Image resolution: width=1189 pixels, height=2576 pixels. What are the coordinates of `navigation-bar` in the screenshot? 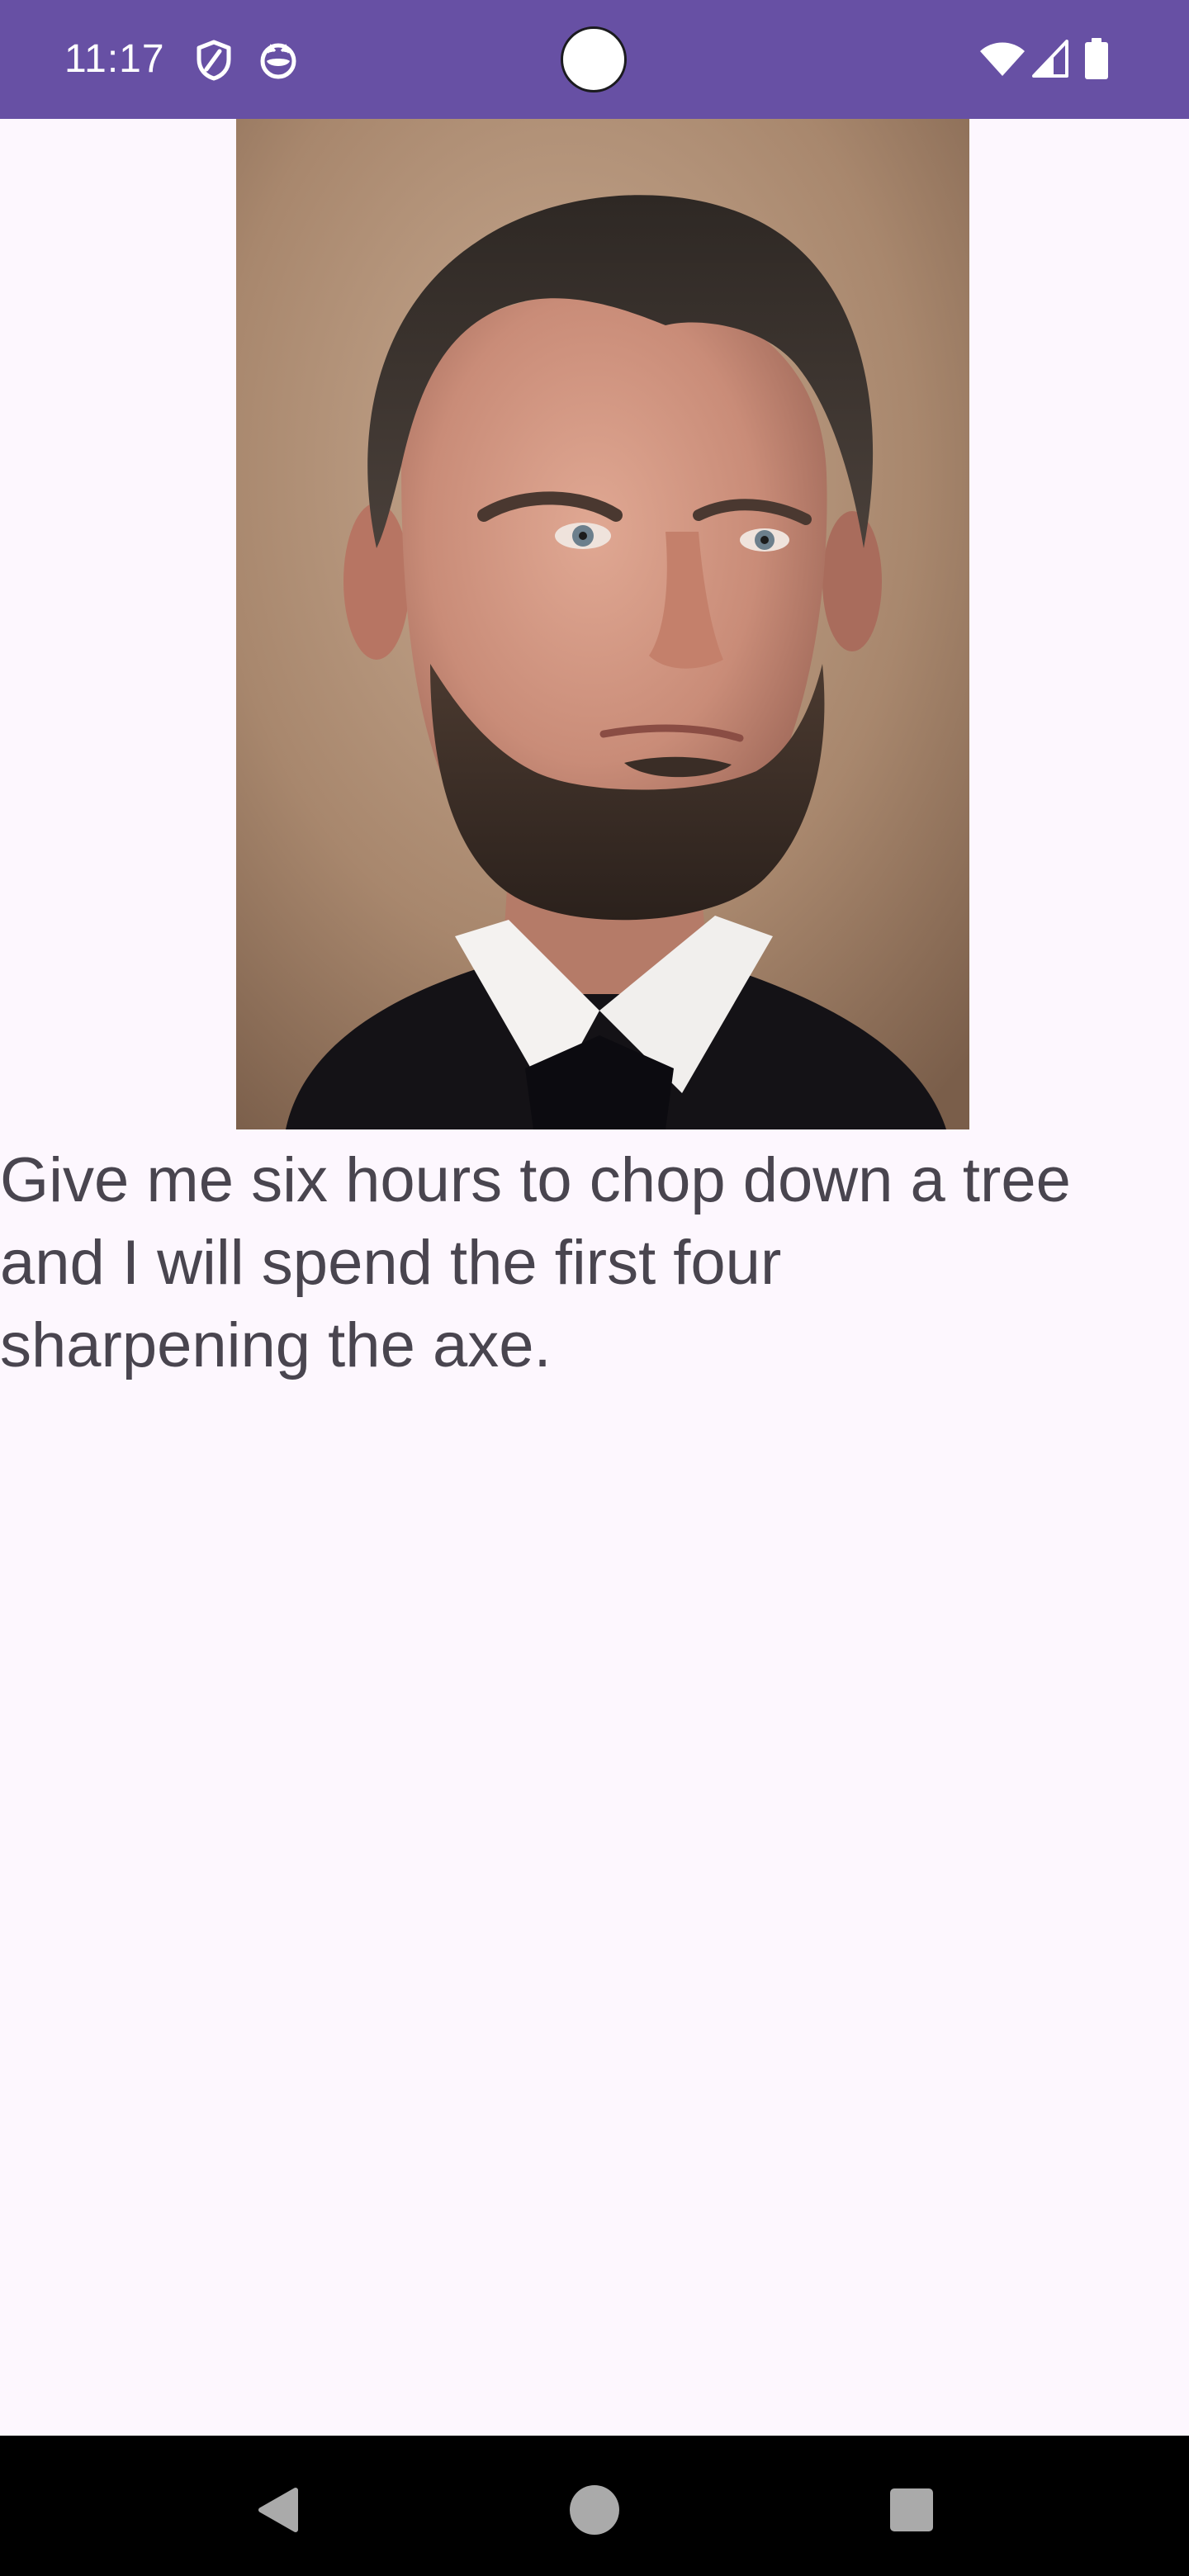 It's located at (594, 2506).